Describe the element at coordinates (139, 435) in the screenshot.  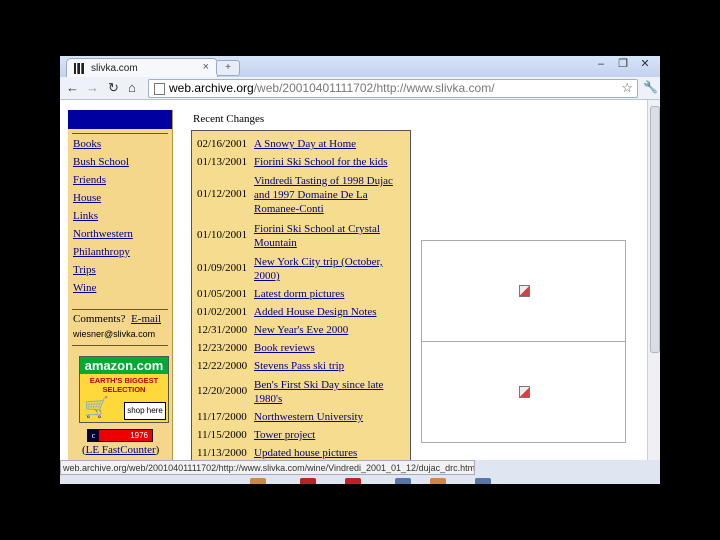
I see `counter-value: 1976` at that location.